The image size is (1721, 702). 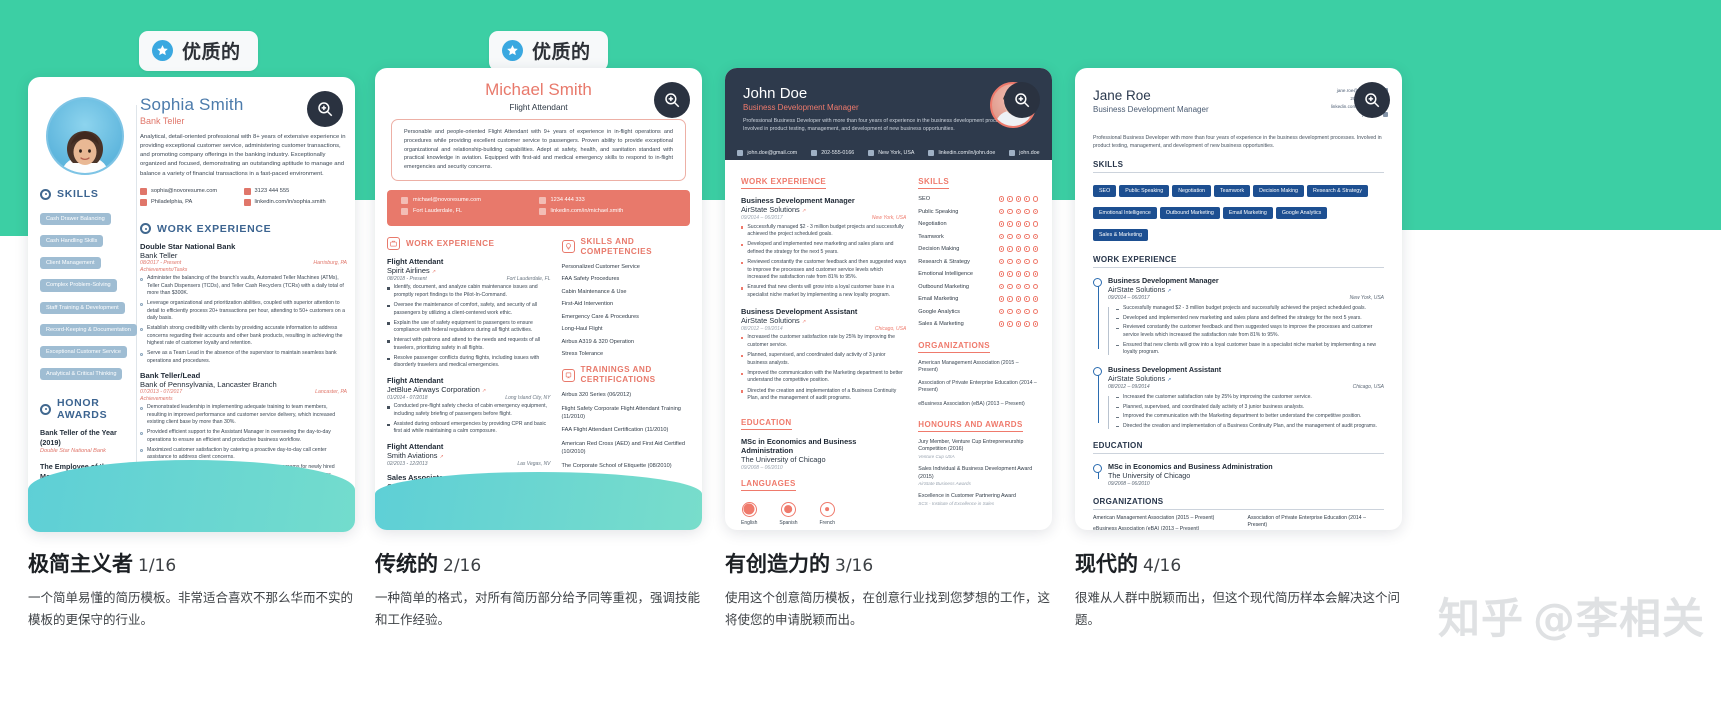 What do you see at coordinates (330, 262) in the screenshot?
I see `job-location: Harrisburg, PA` at bounding box center [330, 262].